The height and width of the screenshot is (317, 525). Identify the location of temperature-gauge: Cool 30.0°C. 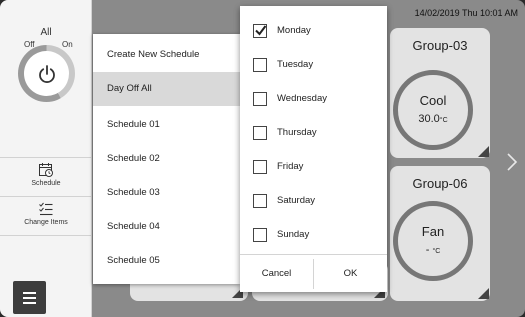
(433, 110).